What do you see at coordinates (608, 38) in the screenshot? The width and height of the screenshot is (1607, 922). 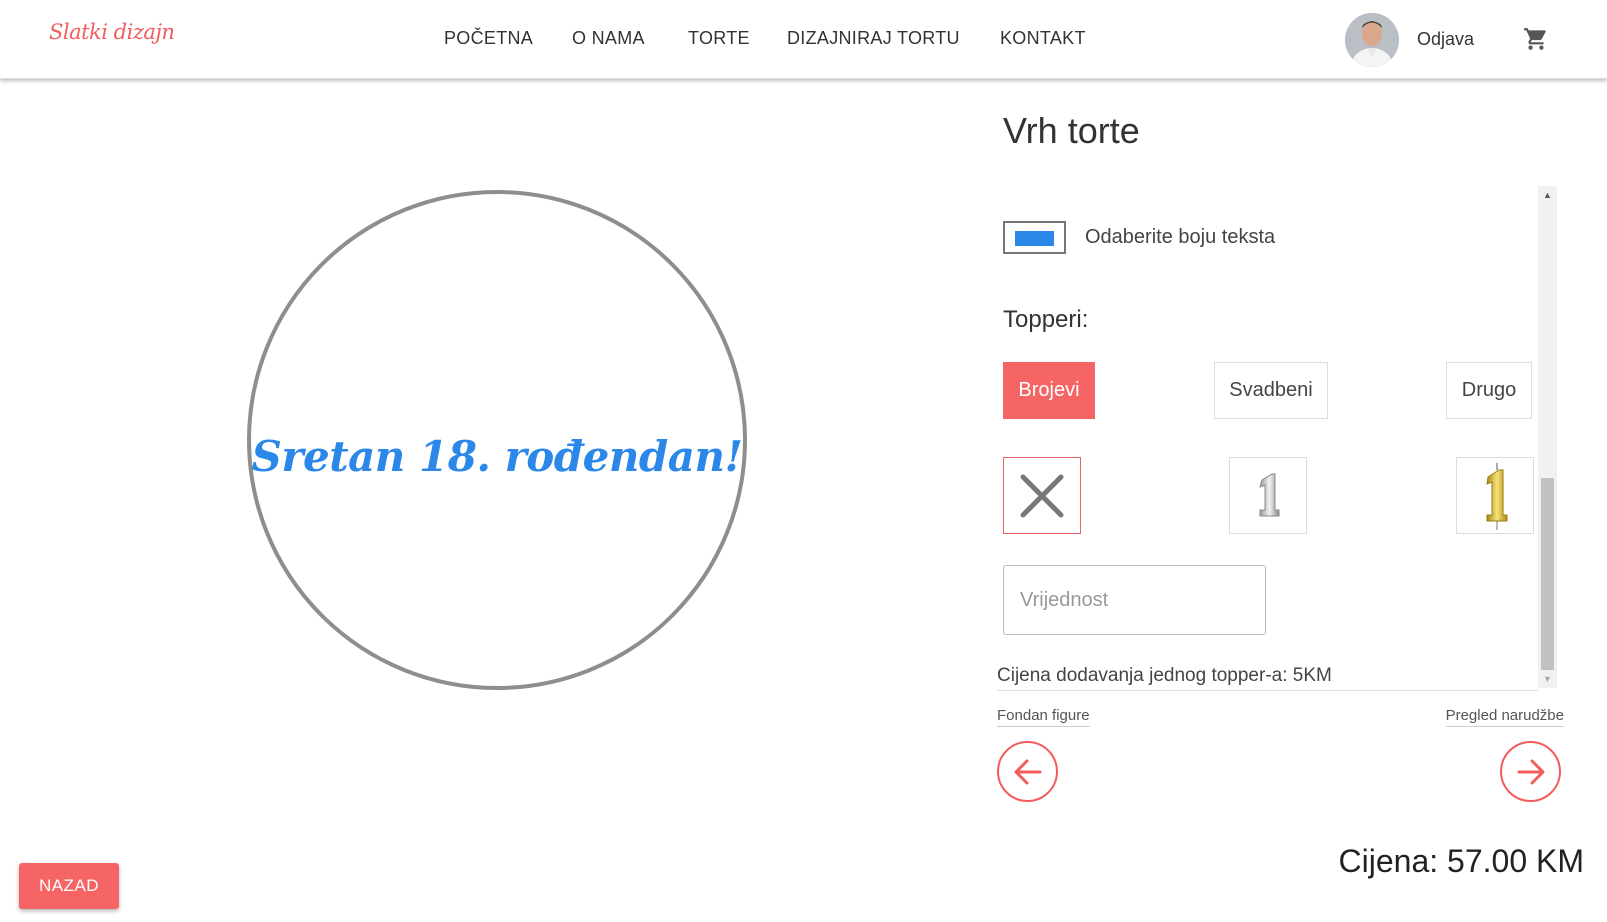 I see `nav-item-o-nama: O NAMA` at bounding box center [608, 38].